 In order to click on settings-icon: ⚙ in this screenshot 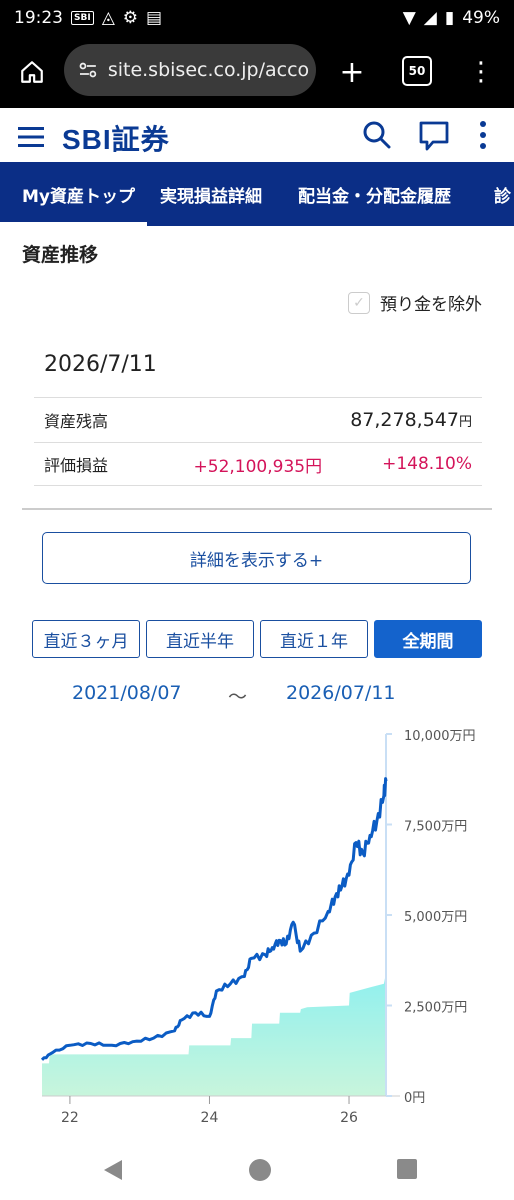, I will do `click(130, 18)`.